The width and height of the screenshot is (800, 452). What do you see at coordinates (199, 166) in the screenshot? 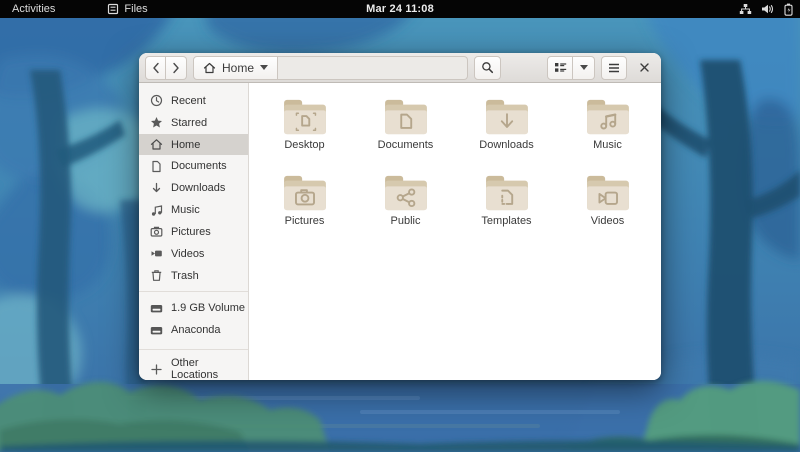
I see `sidebar-label: Documents` at bounding box center [199, 166].